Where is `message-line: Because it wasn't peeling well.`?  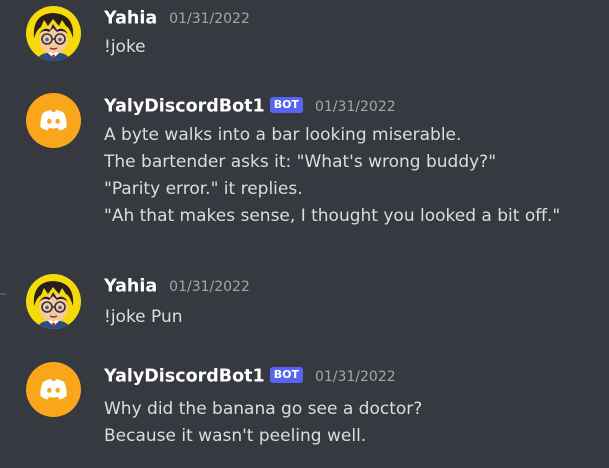
message-line: Because it wasn't peeling well. is located at coordinates (235, 436).